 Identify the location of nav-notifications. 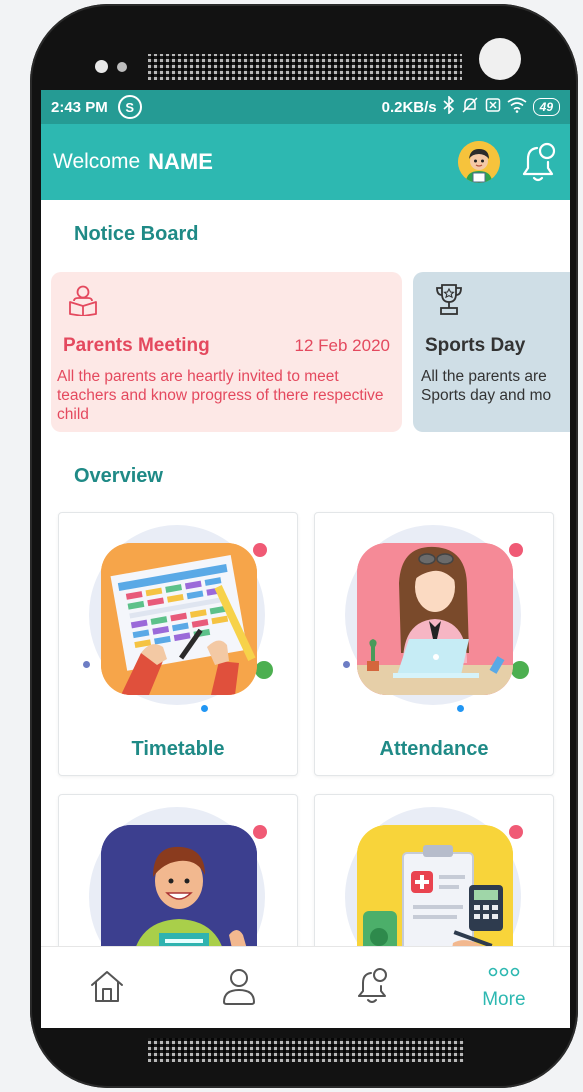
(372, 987).